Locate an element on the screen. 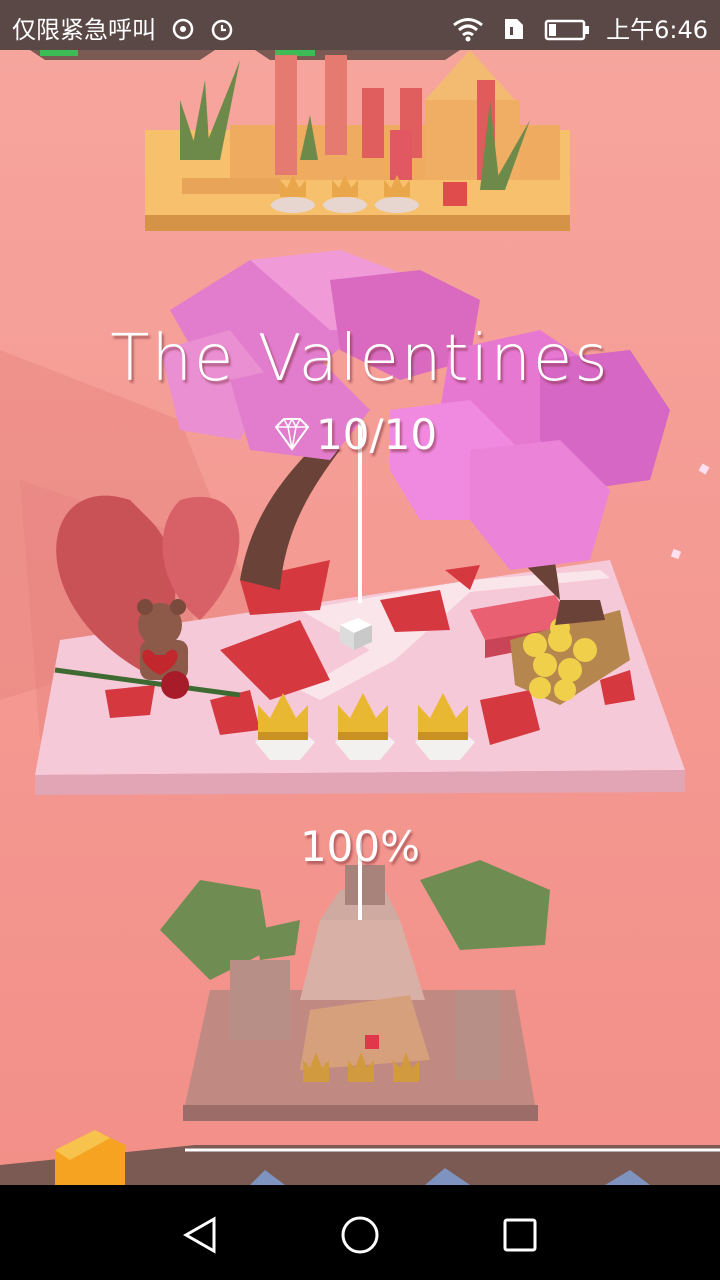 This screenshot has height=1280, width=720. navigation-bar is located at coordinates (360, 1232).